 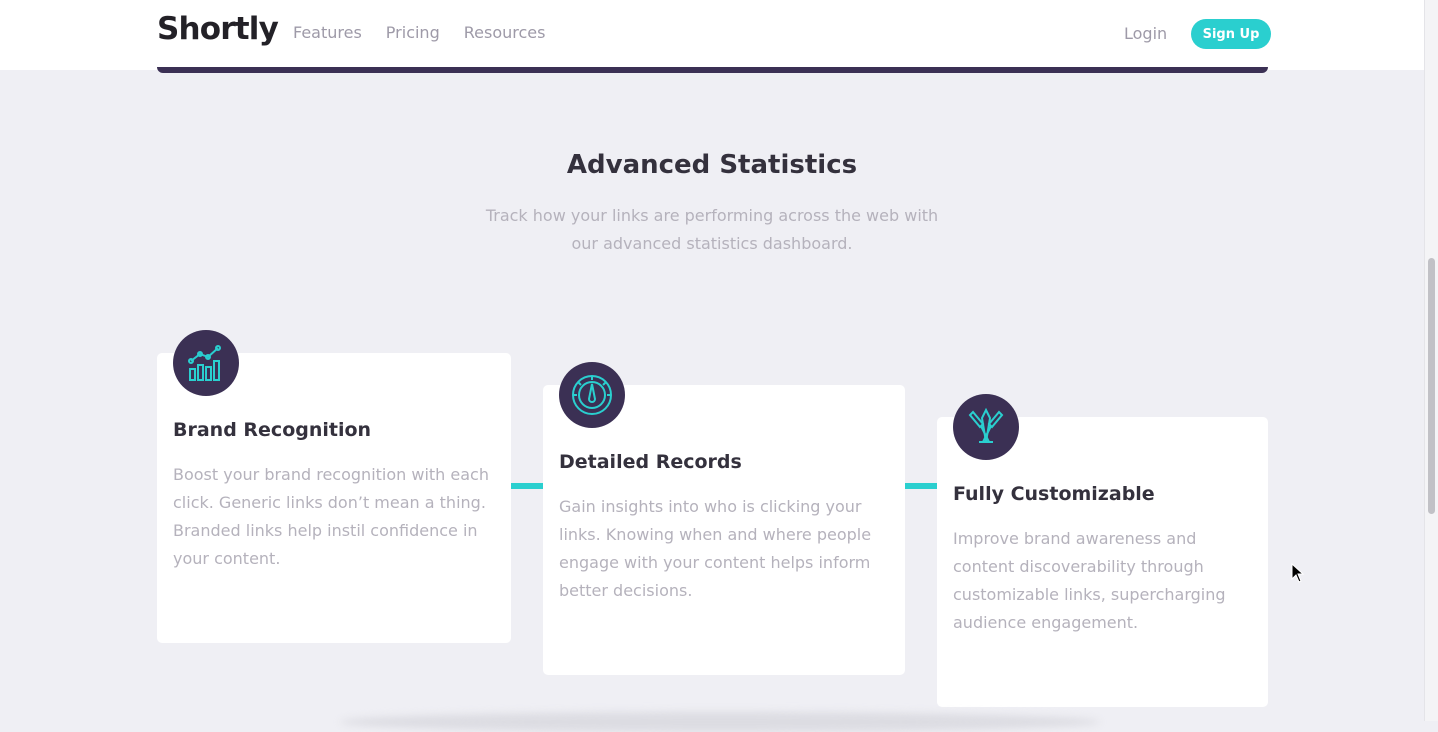 I want to click on main-nav: Features Pricing Resources, so click(x=419, y=32).